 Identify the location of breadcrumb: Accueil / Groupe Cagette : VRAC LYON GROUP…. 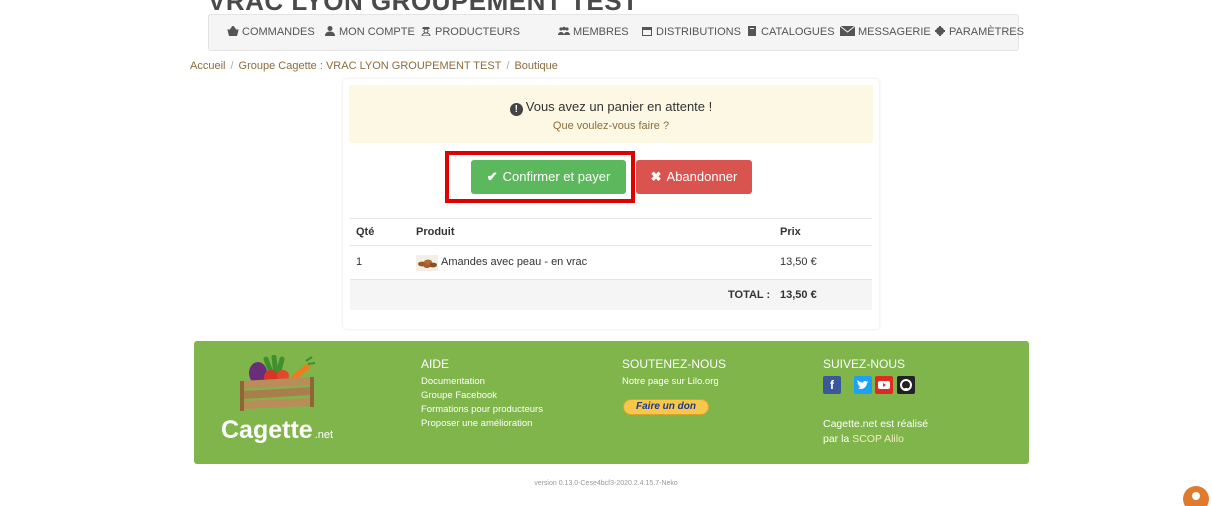
(374, 66).